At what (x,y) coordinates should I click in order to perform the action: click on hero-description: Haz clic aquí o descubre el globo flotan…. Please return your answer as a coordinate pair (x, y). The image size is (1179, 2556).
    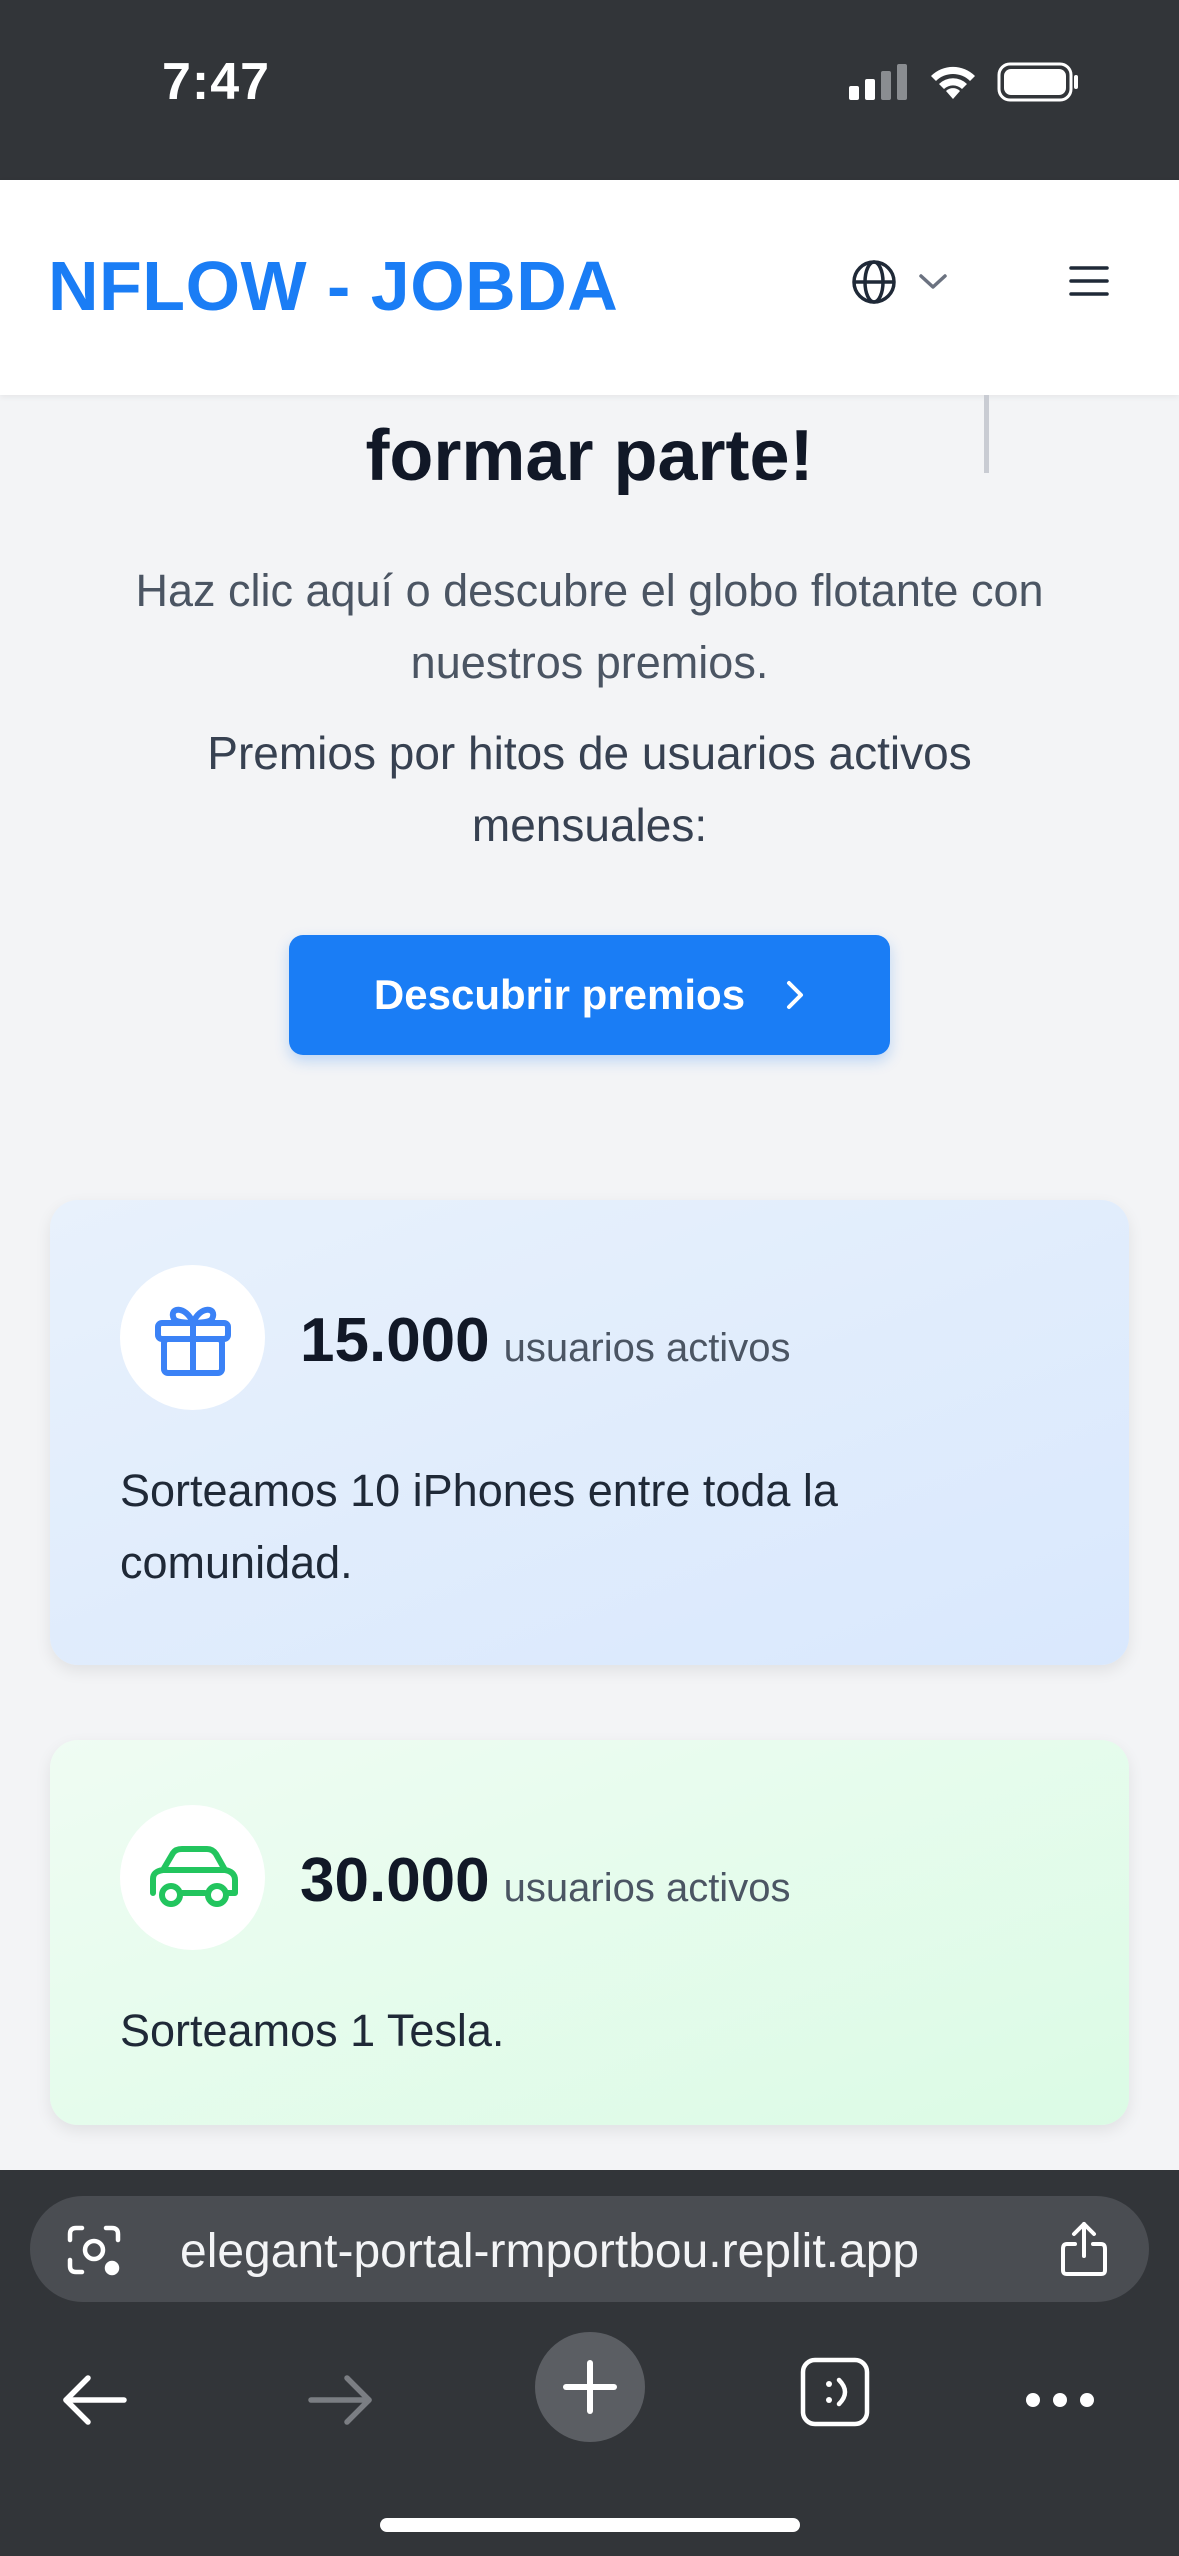
    Looking at the image, I should click on (589, 626).